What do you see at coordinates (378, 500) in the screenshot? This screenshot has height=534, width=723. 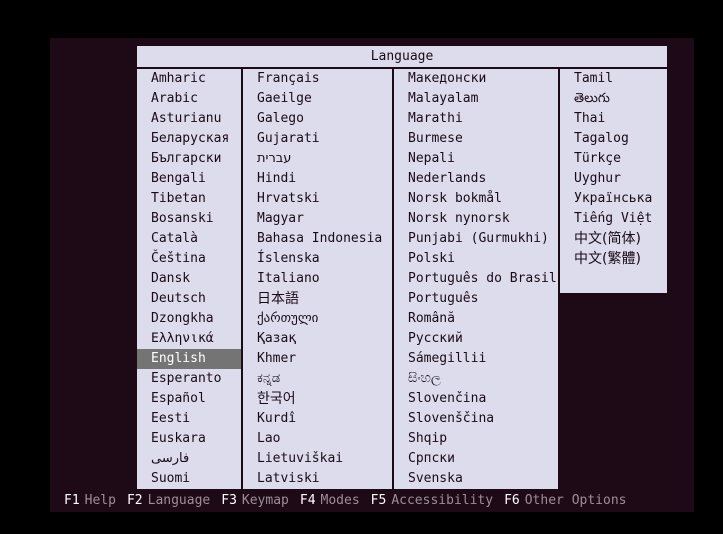 I see `function-key-label: F5` at bounding box center [378, 500].